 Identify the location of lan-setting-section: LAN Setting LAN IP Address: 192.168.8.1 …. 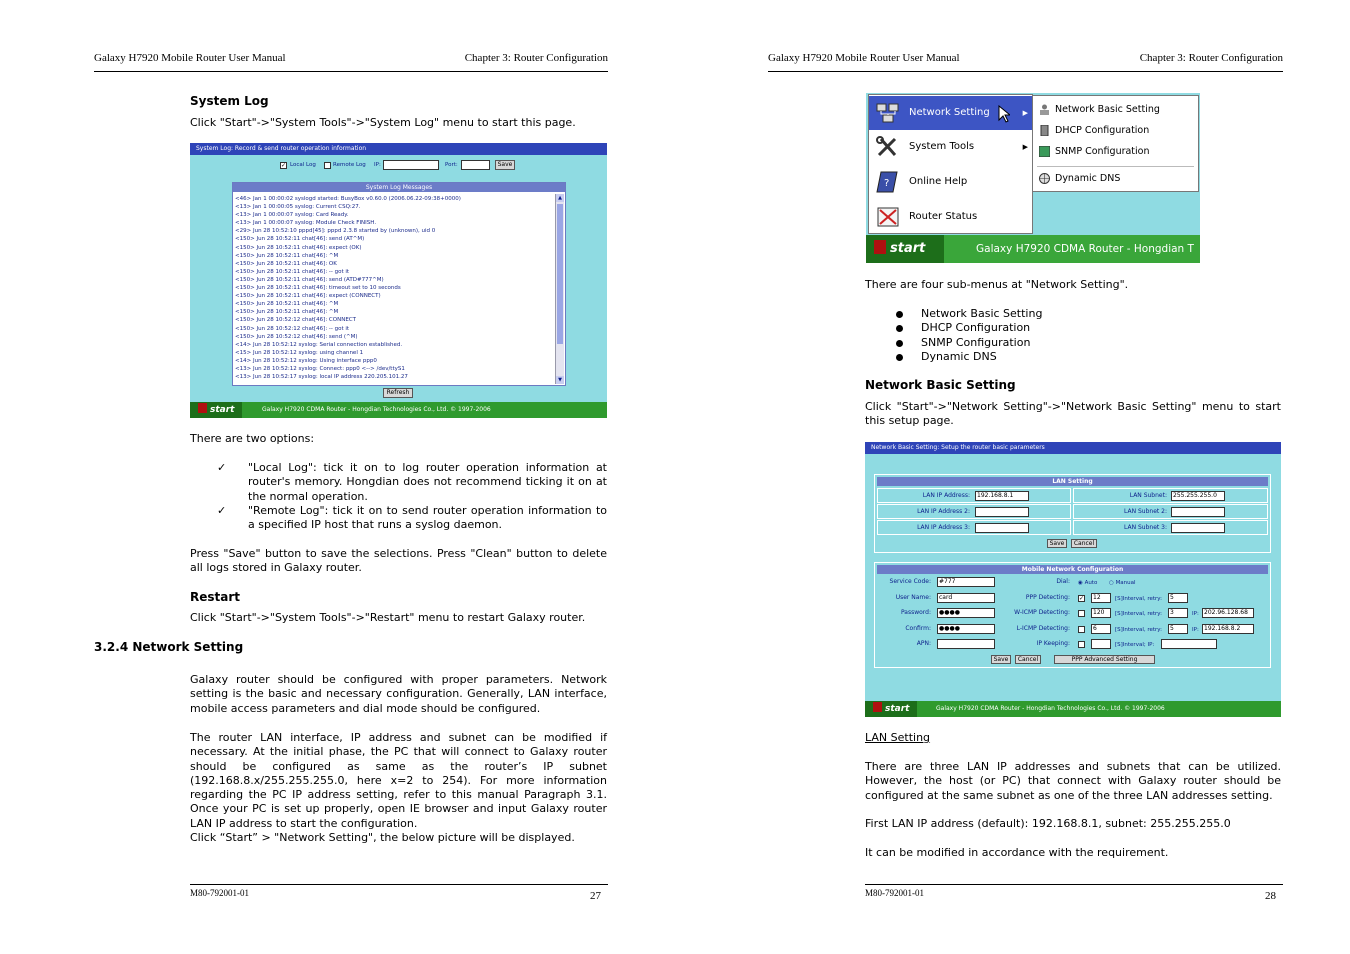
(1072, 513).